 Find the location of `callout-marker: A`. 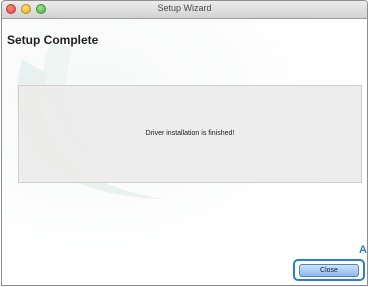

callout-marker: A is located at coordinates (363, 250).